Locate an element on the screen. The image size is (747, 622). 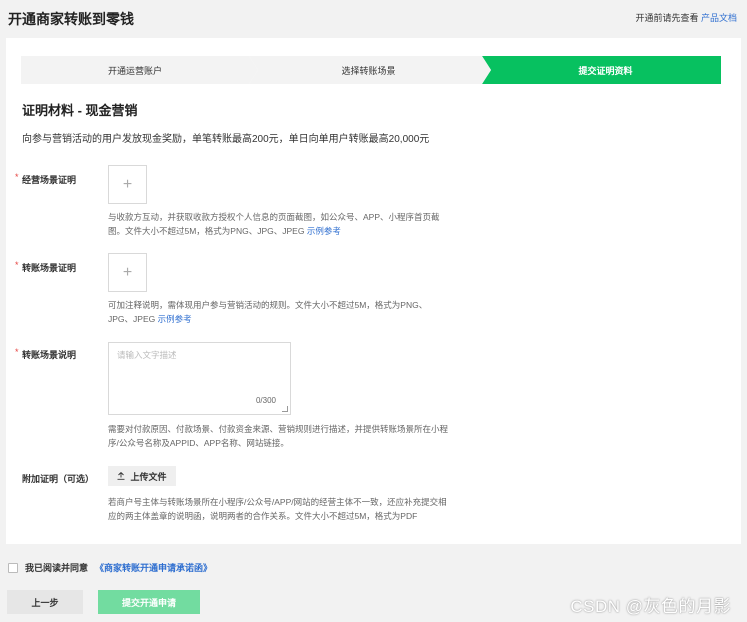
business-scene-label: * 经营场景证明 is located at coordinates (46, 179).